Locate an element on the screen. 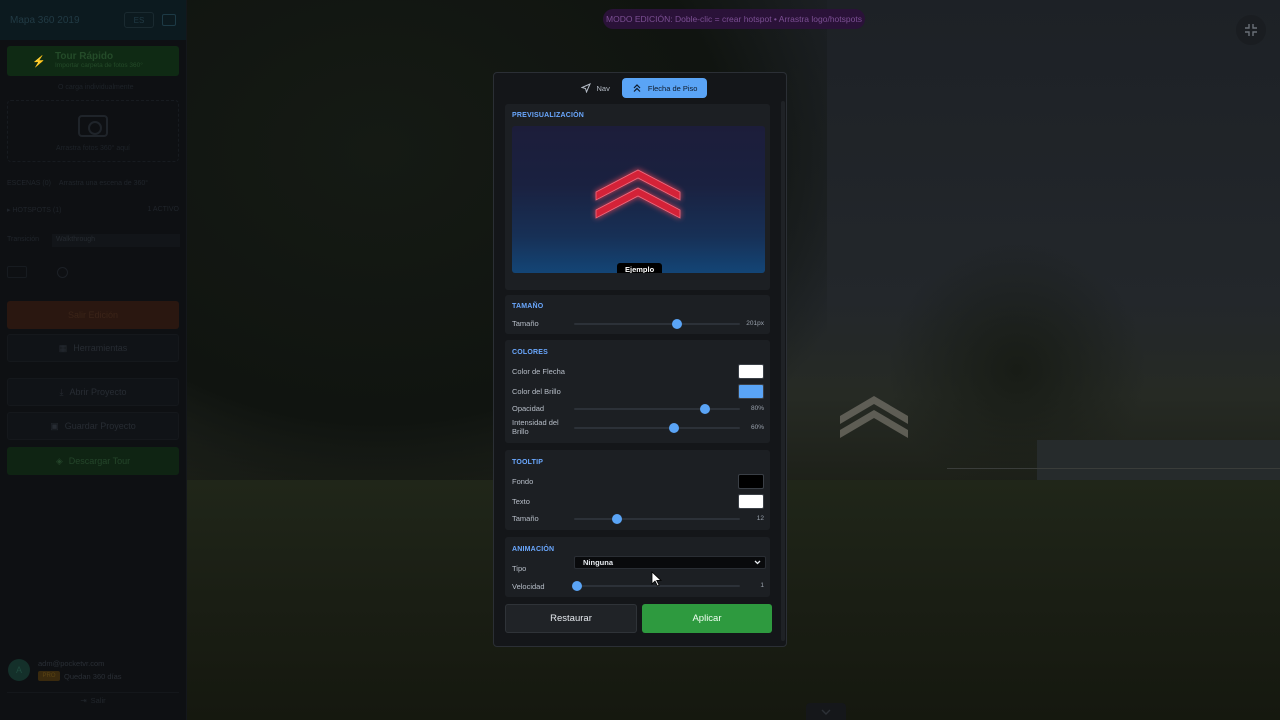 Image resolution: width=1280 pixels, height=720 pixels. arrow-color-swatch is located at coordinates (751, 371).